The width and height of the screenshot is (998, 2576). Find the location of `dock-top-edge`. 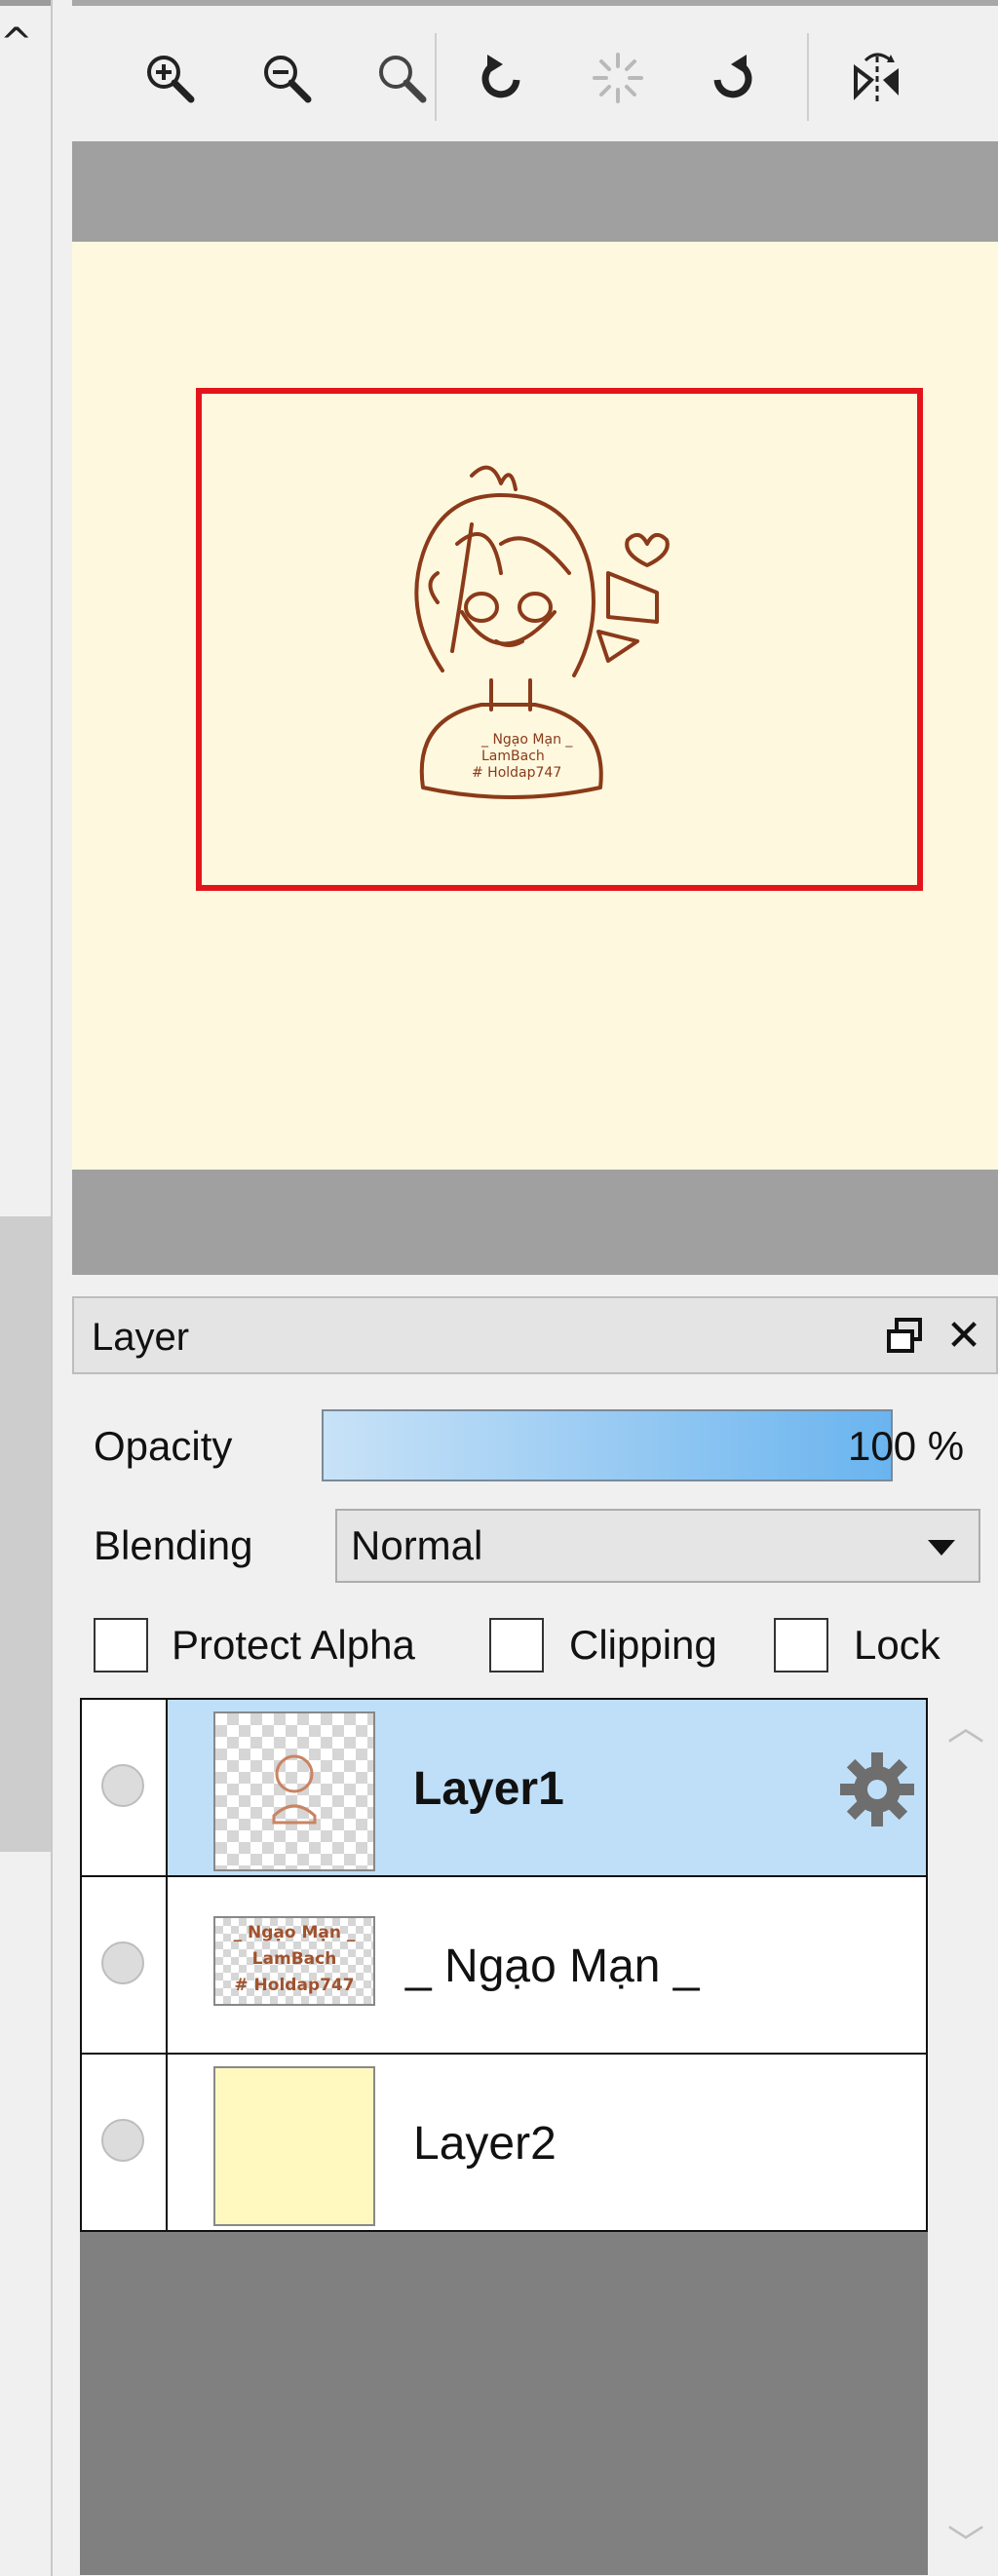

dock-top-edge is located at coordinates (25, 3).